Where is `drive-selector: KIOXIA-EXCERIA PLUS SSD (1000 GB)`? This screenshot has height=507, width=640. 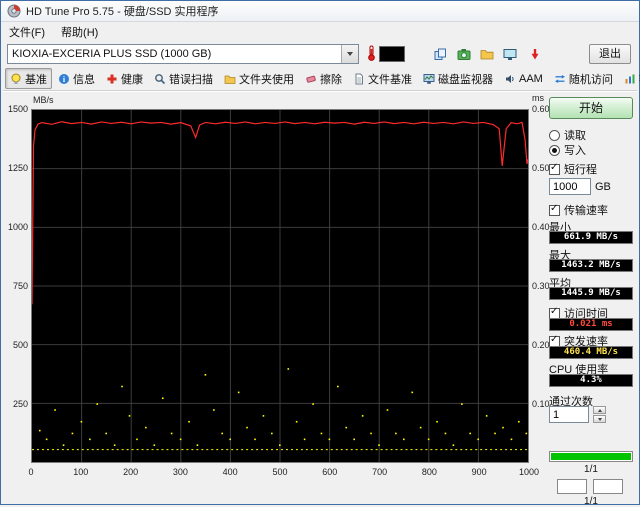 drive-selector: KIOXIA-EXCERIA PLUS SSD (1000 GB) is located at coordinates (183, 54).